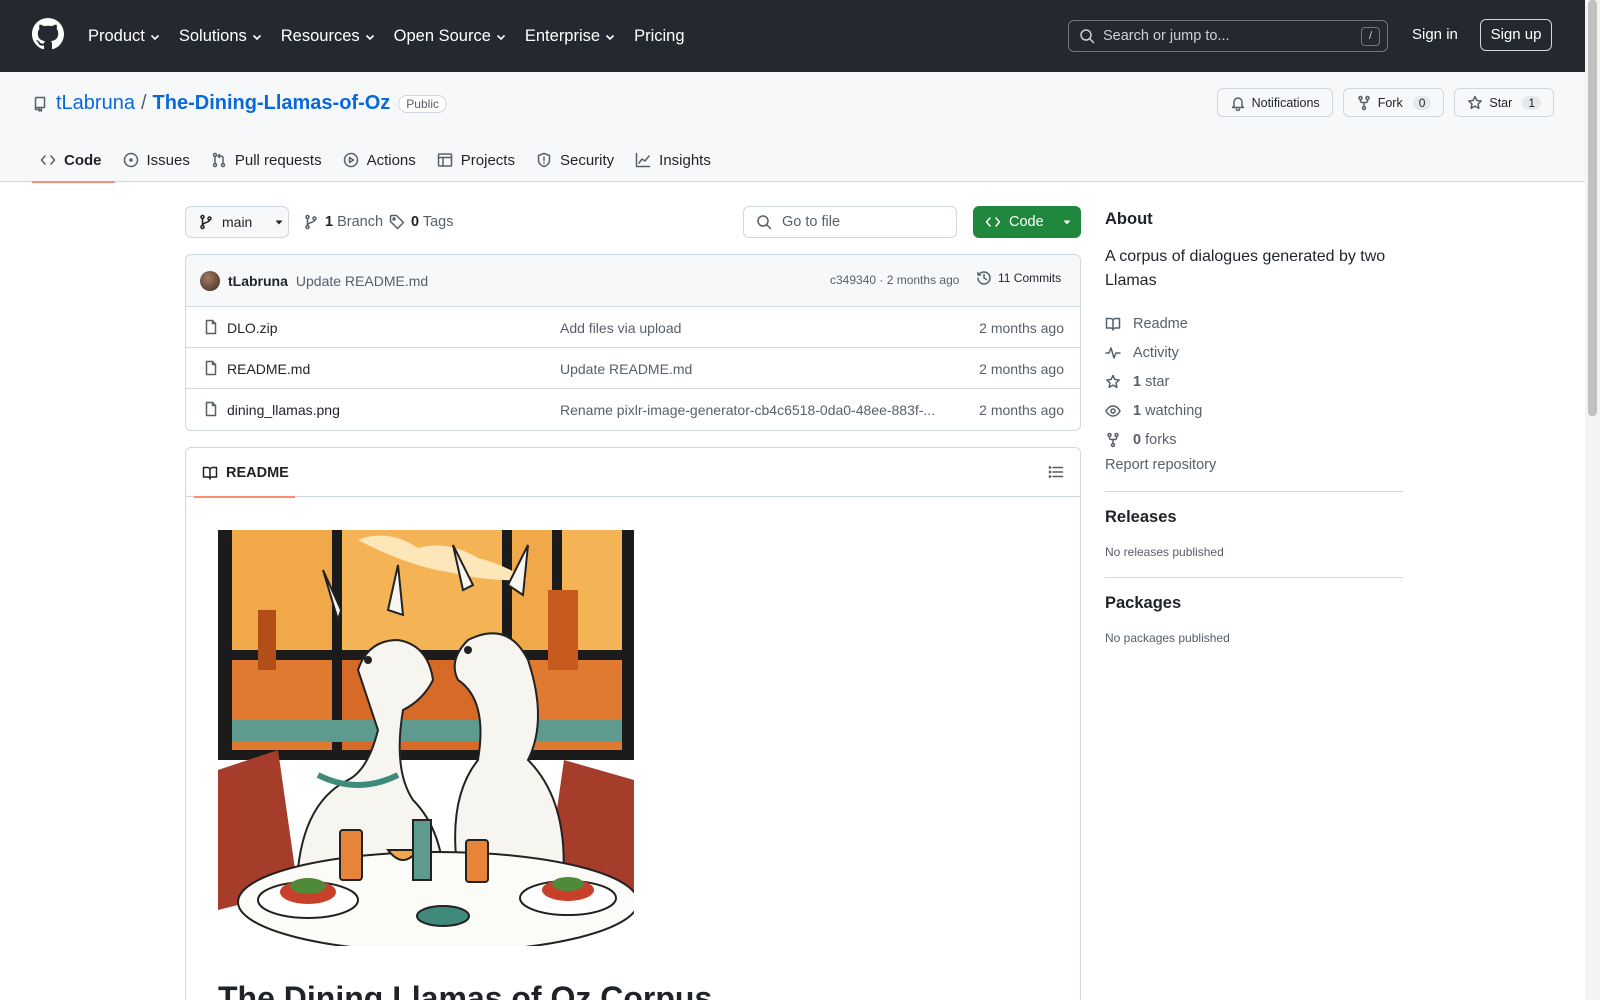 This screenshot has width=1600, height=1000. I want to click on git-branch-icon, so click(206, 222).